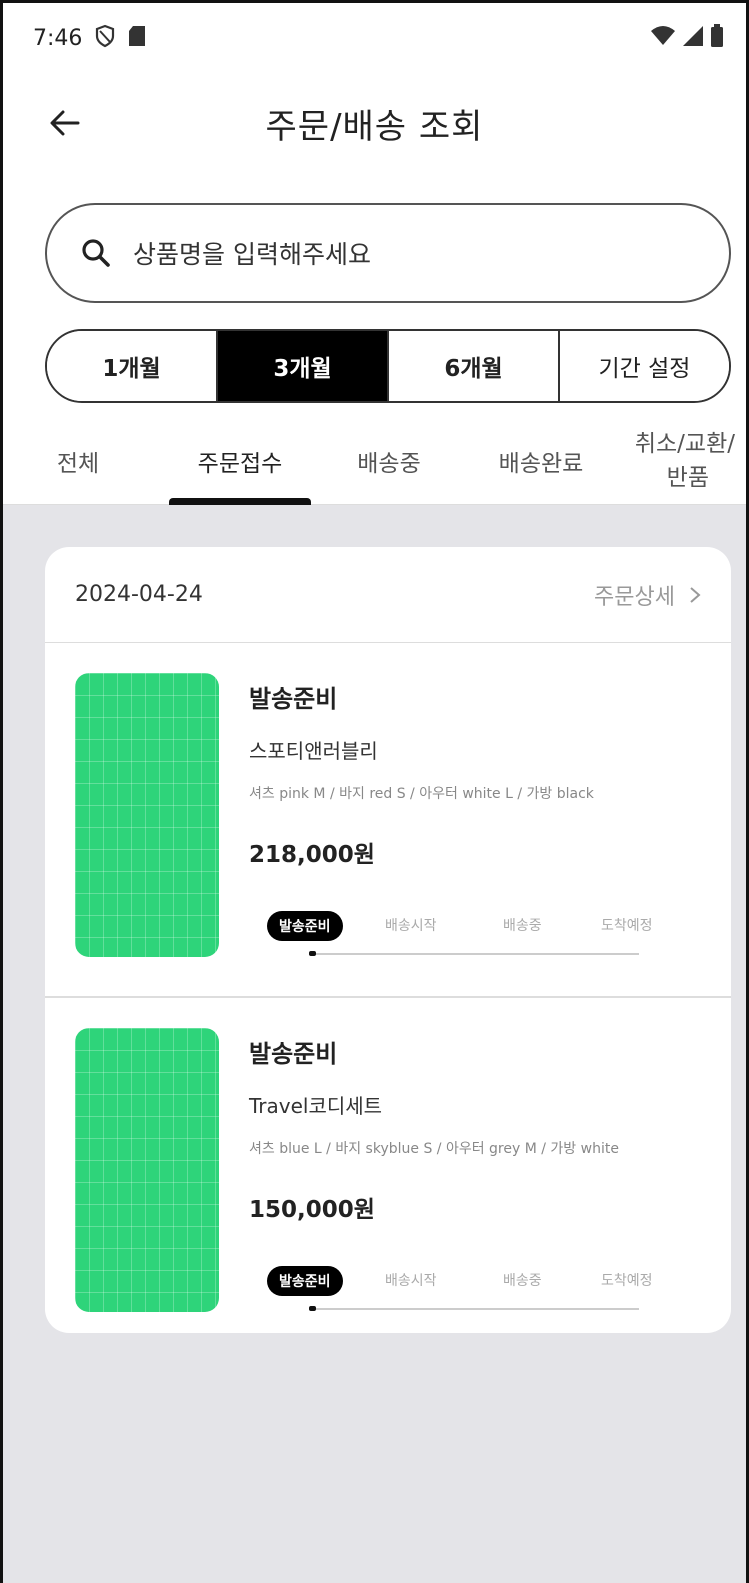 The image size is (749, 1583). I want to click on order-date: 2024-04-24, so click(139, 594).